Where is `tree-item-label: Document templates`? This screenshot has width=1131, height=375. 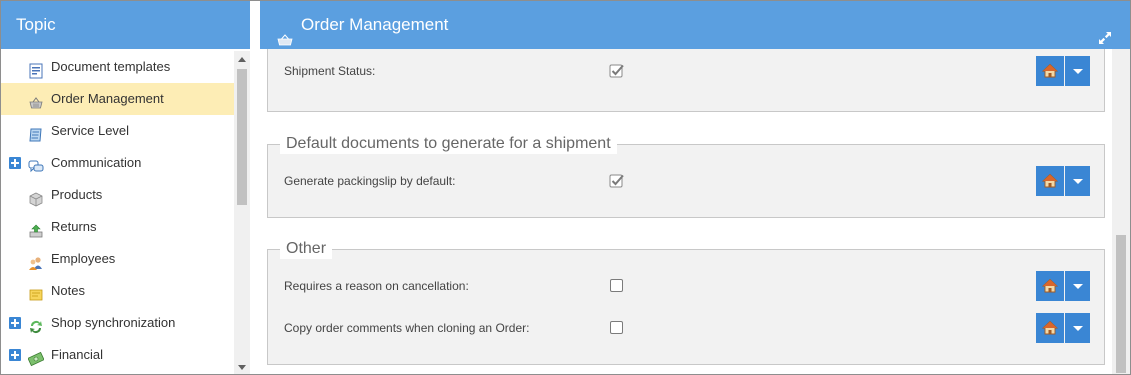 tree-item-label: Document templates is located at coordinates (111, 66).